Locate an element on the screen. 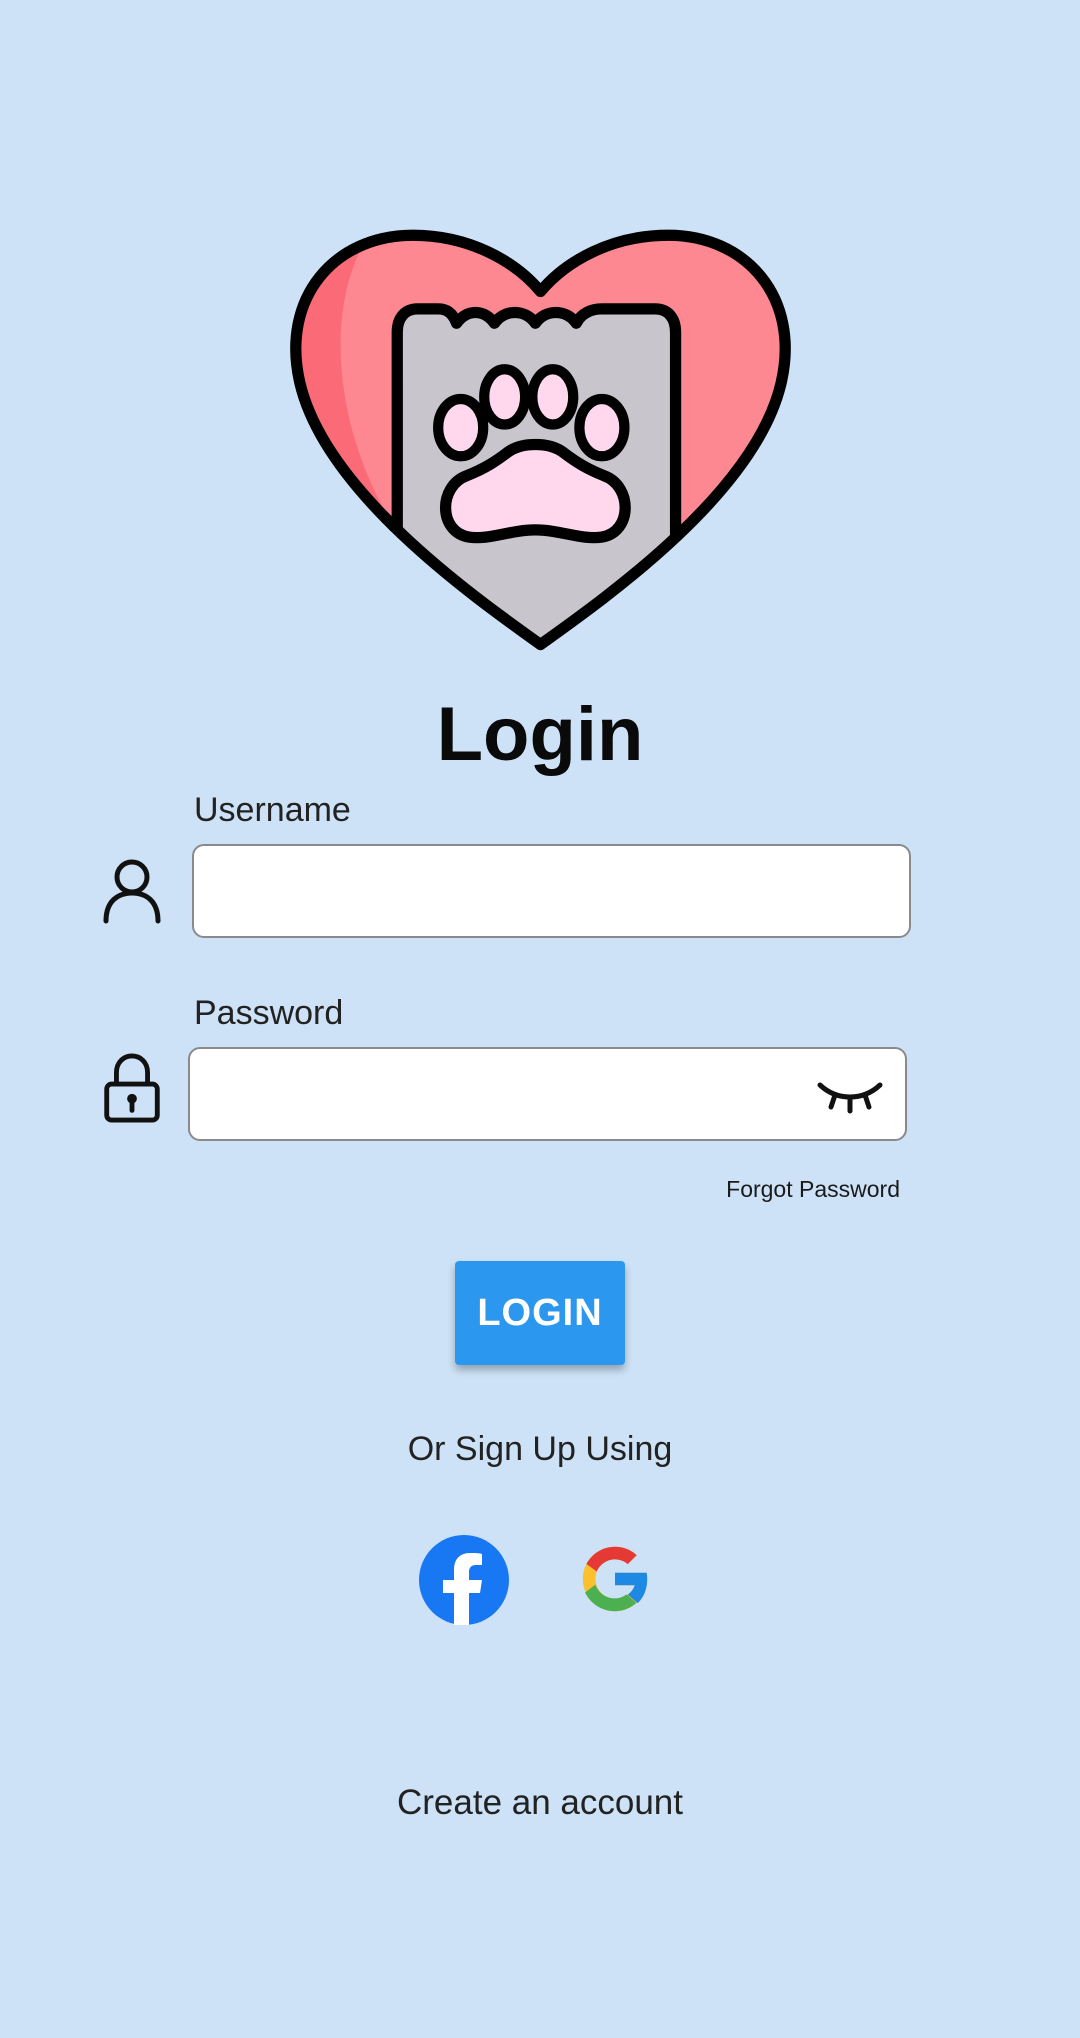 The image size is (1080, 2038). username-field is located at coordinates (551, 891).